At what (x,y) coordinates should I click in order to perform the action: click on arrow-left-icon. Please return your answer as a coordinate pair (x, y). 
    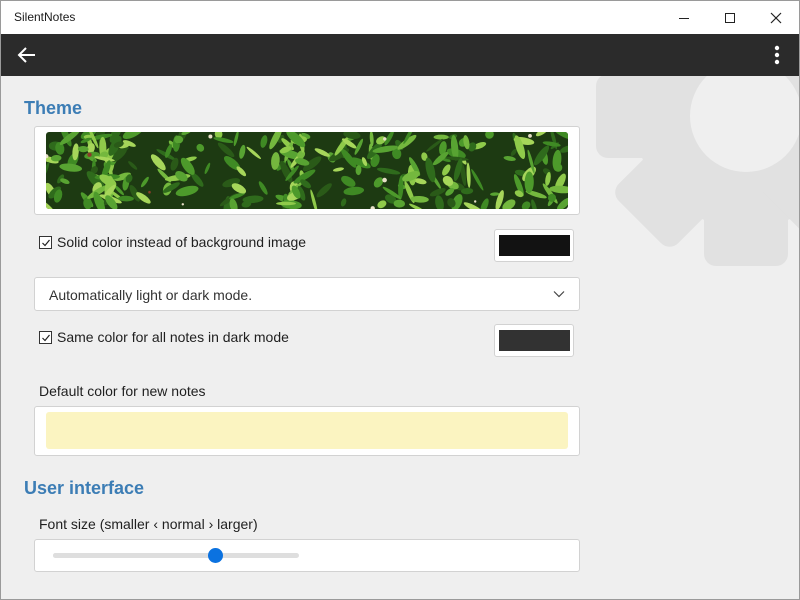
    Looking at the image, I should click on (26, 55).